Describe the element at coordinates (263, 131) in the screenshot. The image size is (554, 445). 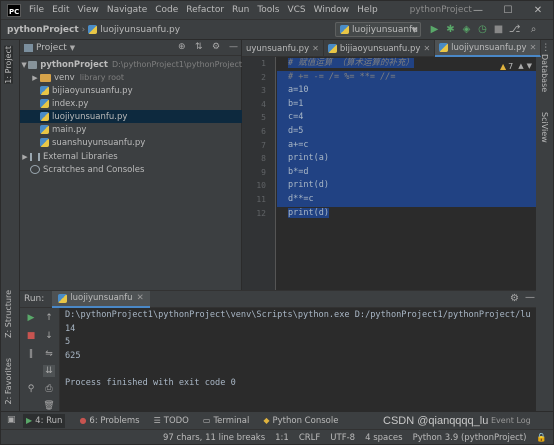
I see `line-number: 6` at that location.